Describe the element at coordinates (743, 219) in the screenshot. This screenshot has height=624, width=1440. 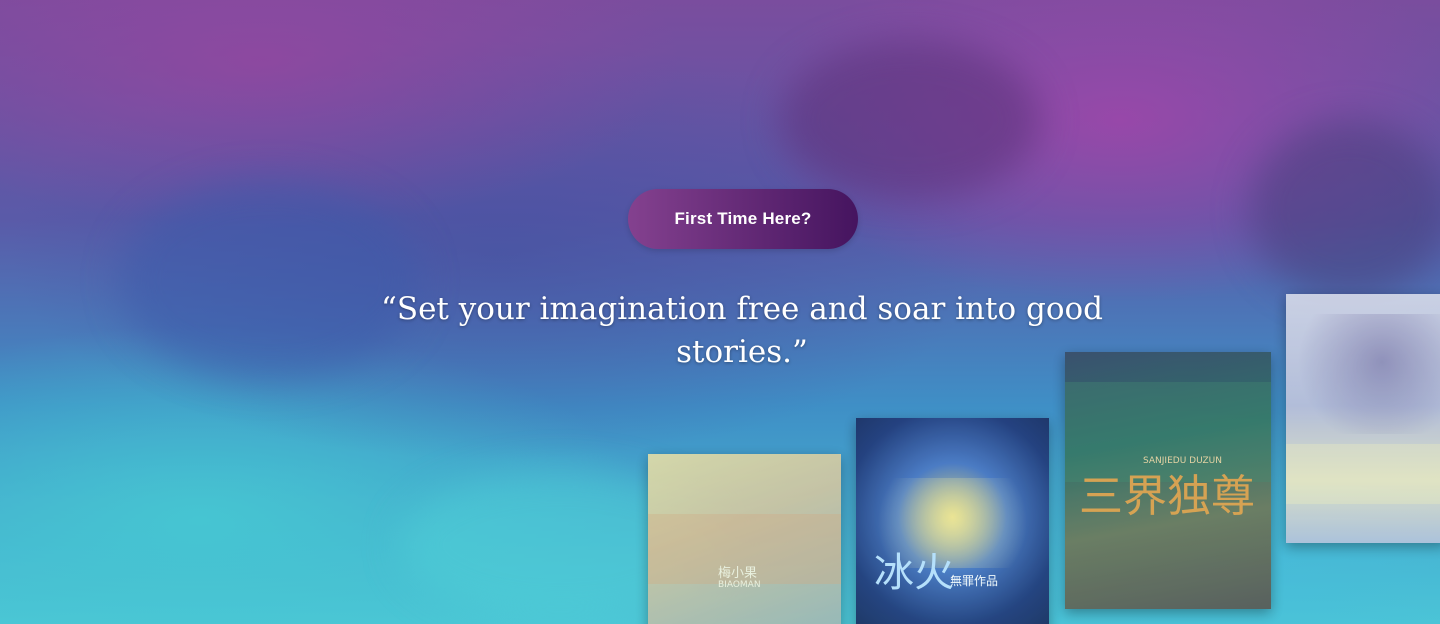
I see `first-time-here-button: First Time Here?` at that location.